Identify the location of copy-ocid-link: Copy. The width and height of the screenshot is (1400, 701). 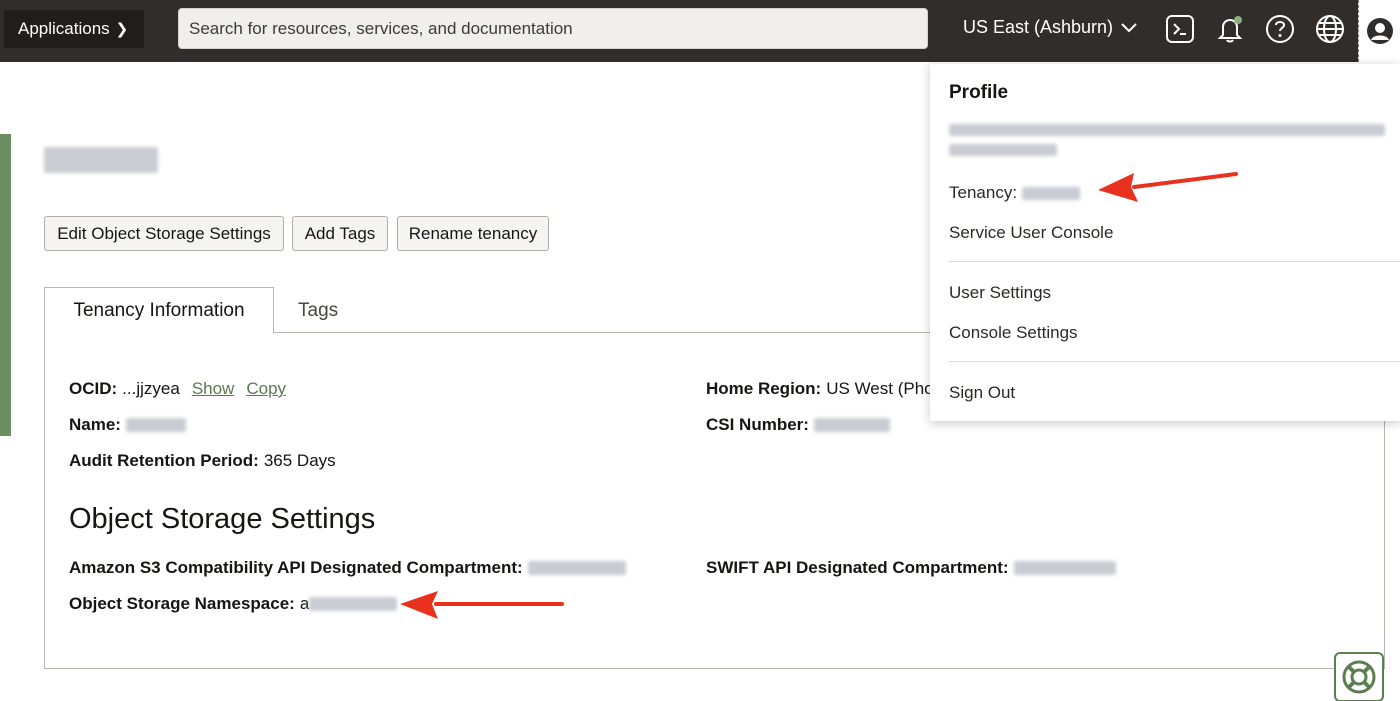
(266, 389).